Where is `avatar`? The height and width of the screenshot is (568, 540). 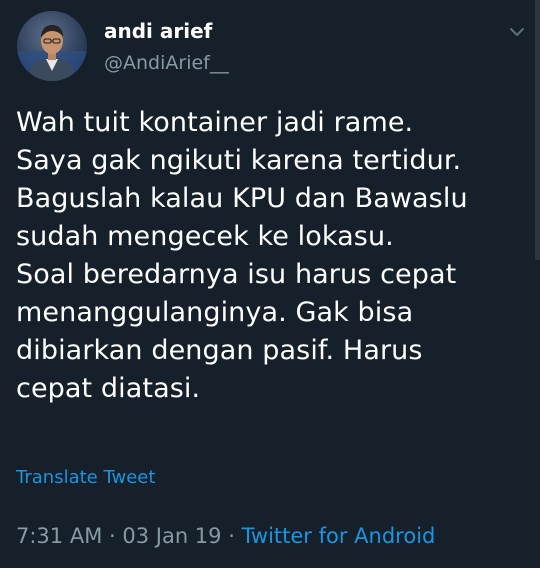 avatar is located at coordinates (52, 46).